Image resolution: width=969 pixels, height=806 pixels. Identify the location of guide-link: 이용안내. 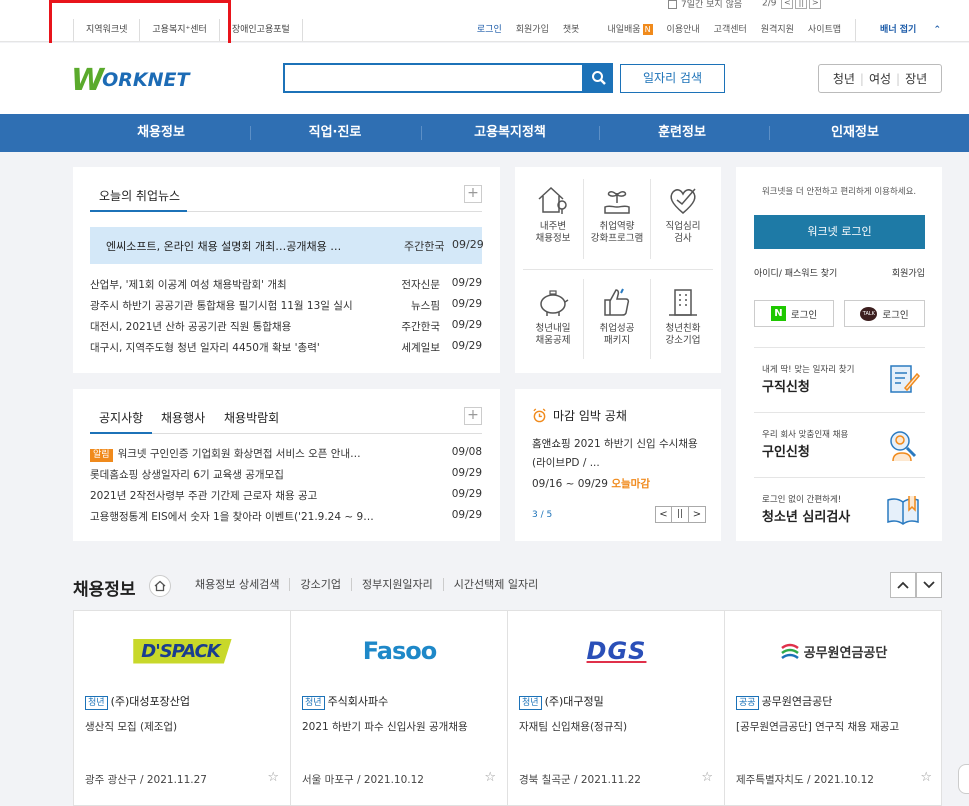
(683, 30).